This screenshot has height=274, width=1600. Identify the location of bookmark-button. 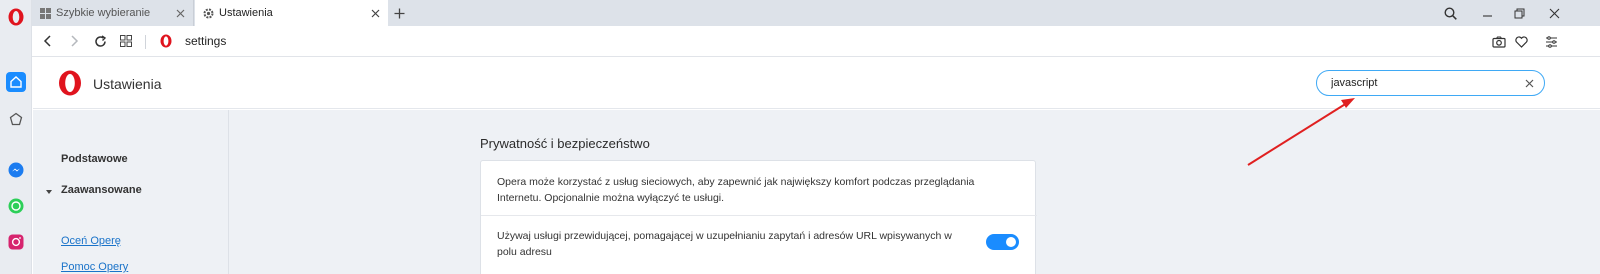
(1521, 42).